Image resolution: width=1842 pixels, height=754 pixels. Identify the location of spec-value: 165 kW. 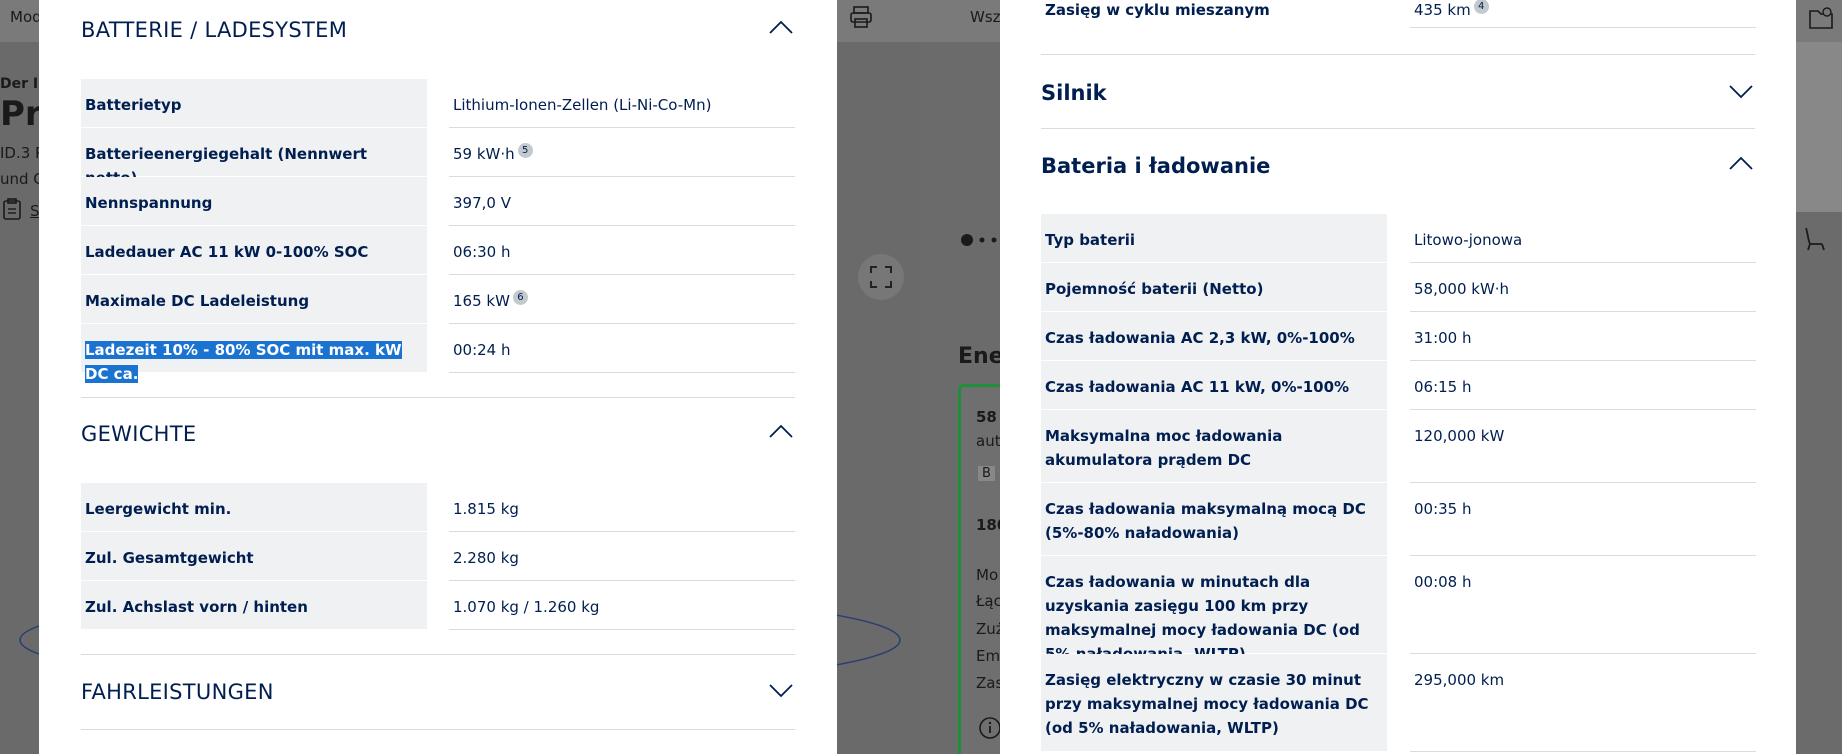
(481, 301).